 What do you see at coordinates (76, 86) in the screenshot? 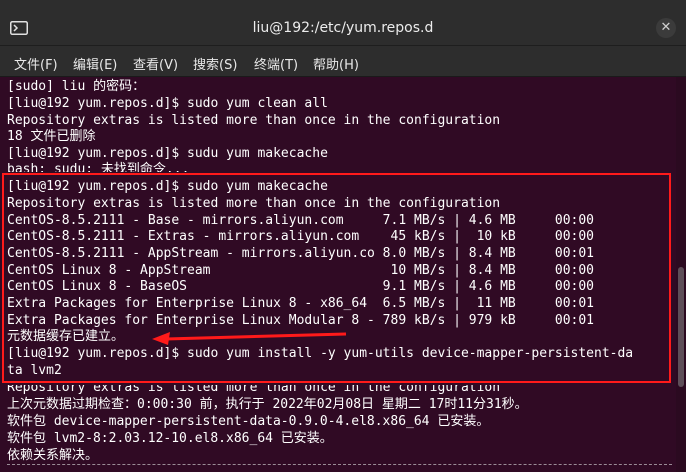
I see `terminal-line: [sudo] liu 的密码：` at bounding box center [76, 86].